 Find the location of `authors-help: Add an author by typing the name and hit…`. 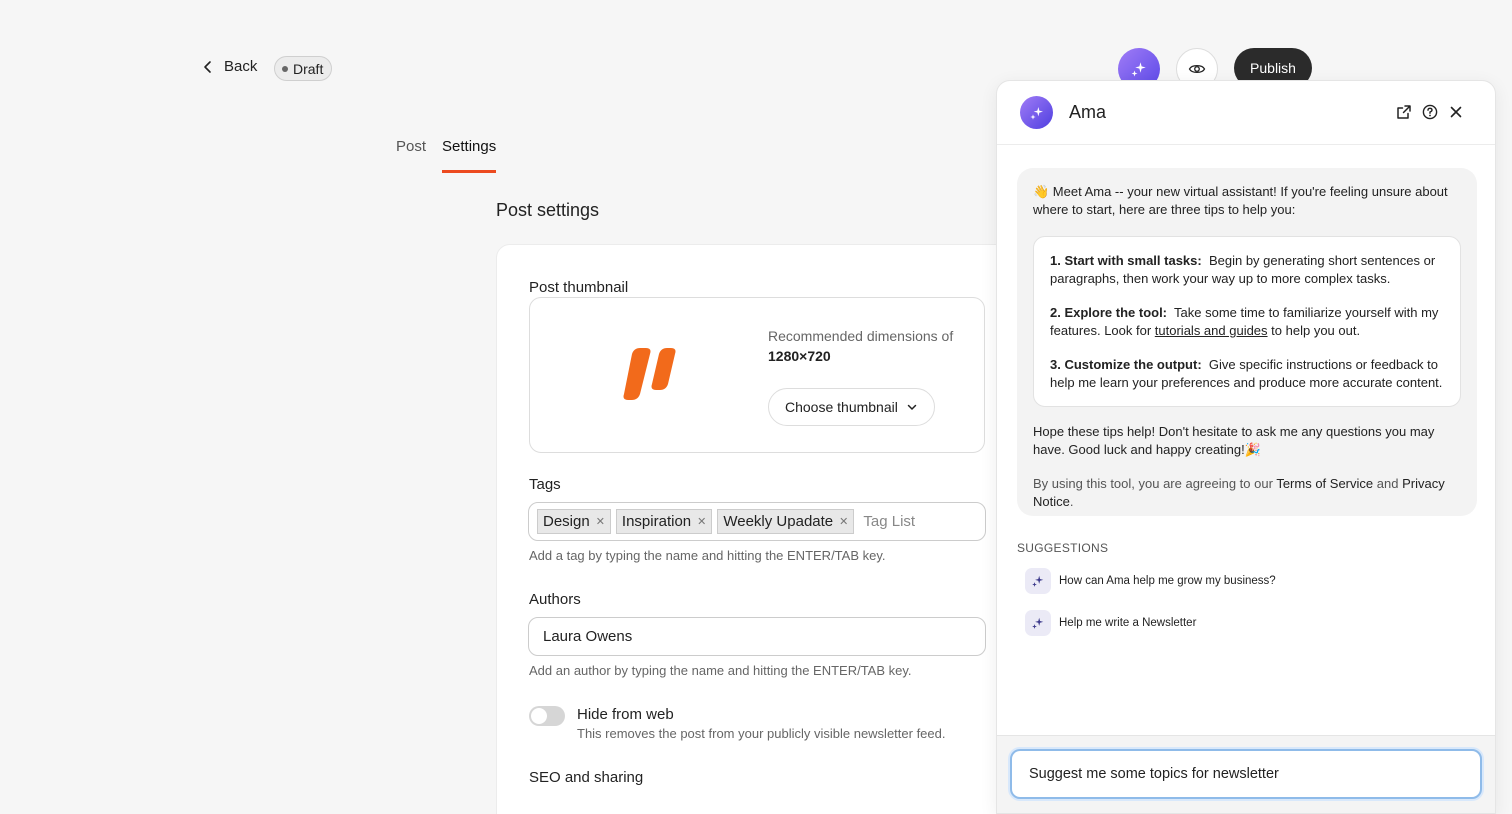

authors-help: Add an author by typing the name and hit… is located at coordinates (720, 670).